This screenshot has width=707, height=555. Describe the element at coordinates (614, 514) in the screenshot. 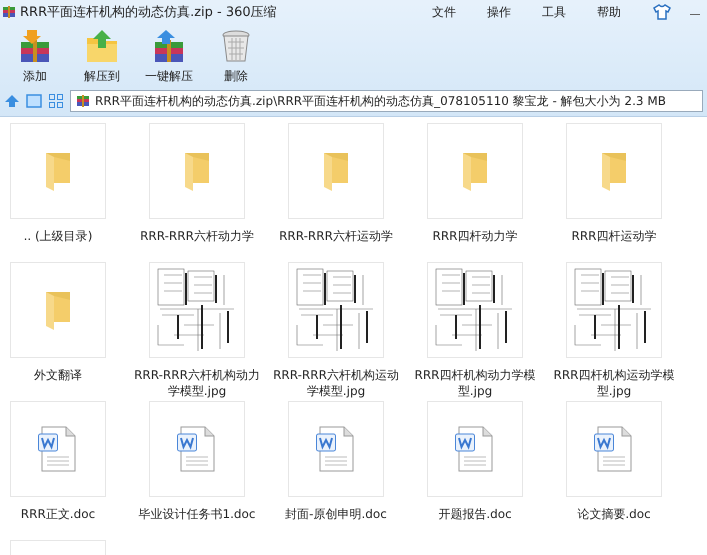

I see `file-name: 论文摘要.doc` at that location.